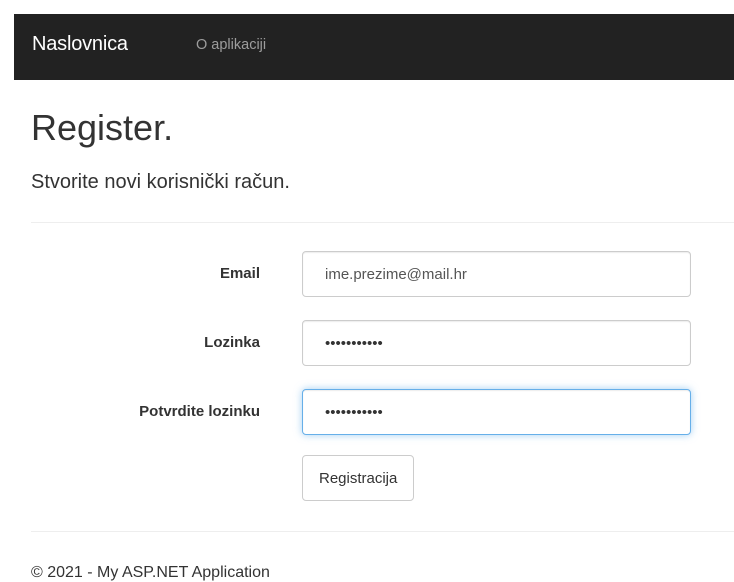 Image resolution: width=734 pixels, height=582 pixels. What do you see at coordinates (150, 572) in the screenshot?
I see `footer-copyright: © 2021 - My ASP.NET Application` at bounding box center [150, 572].